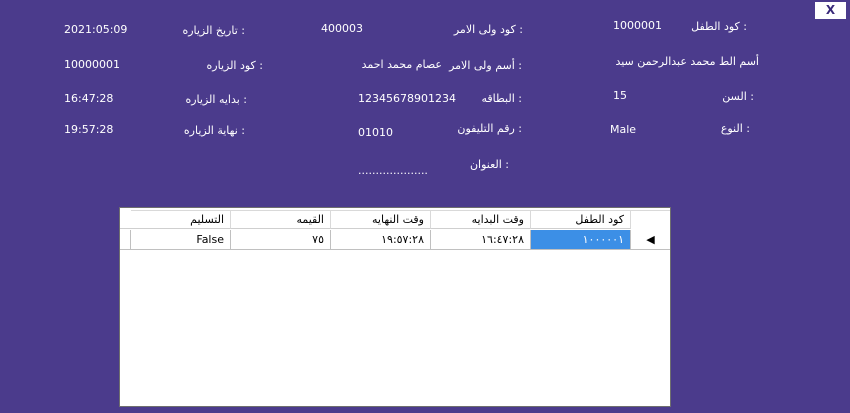  What do you see at coordinates (581, 240) in the screenshot?
I see `cell-child-code: ١٠٠٠٠٠١` at bounding box center [581, 240].